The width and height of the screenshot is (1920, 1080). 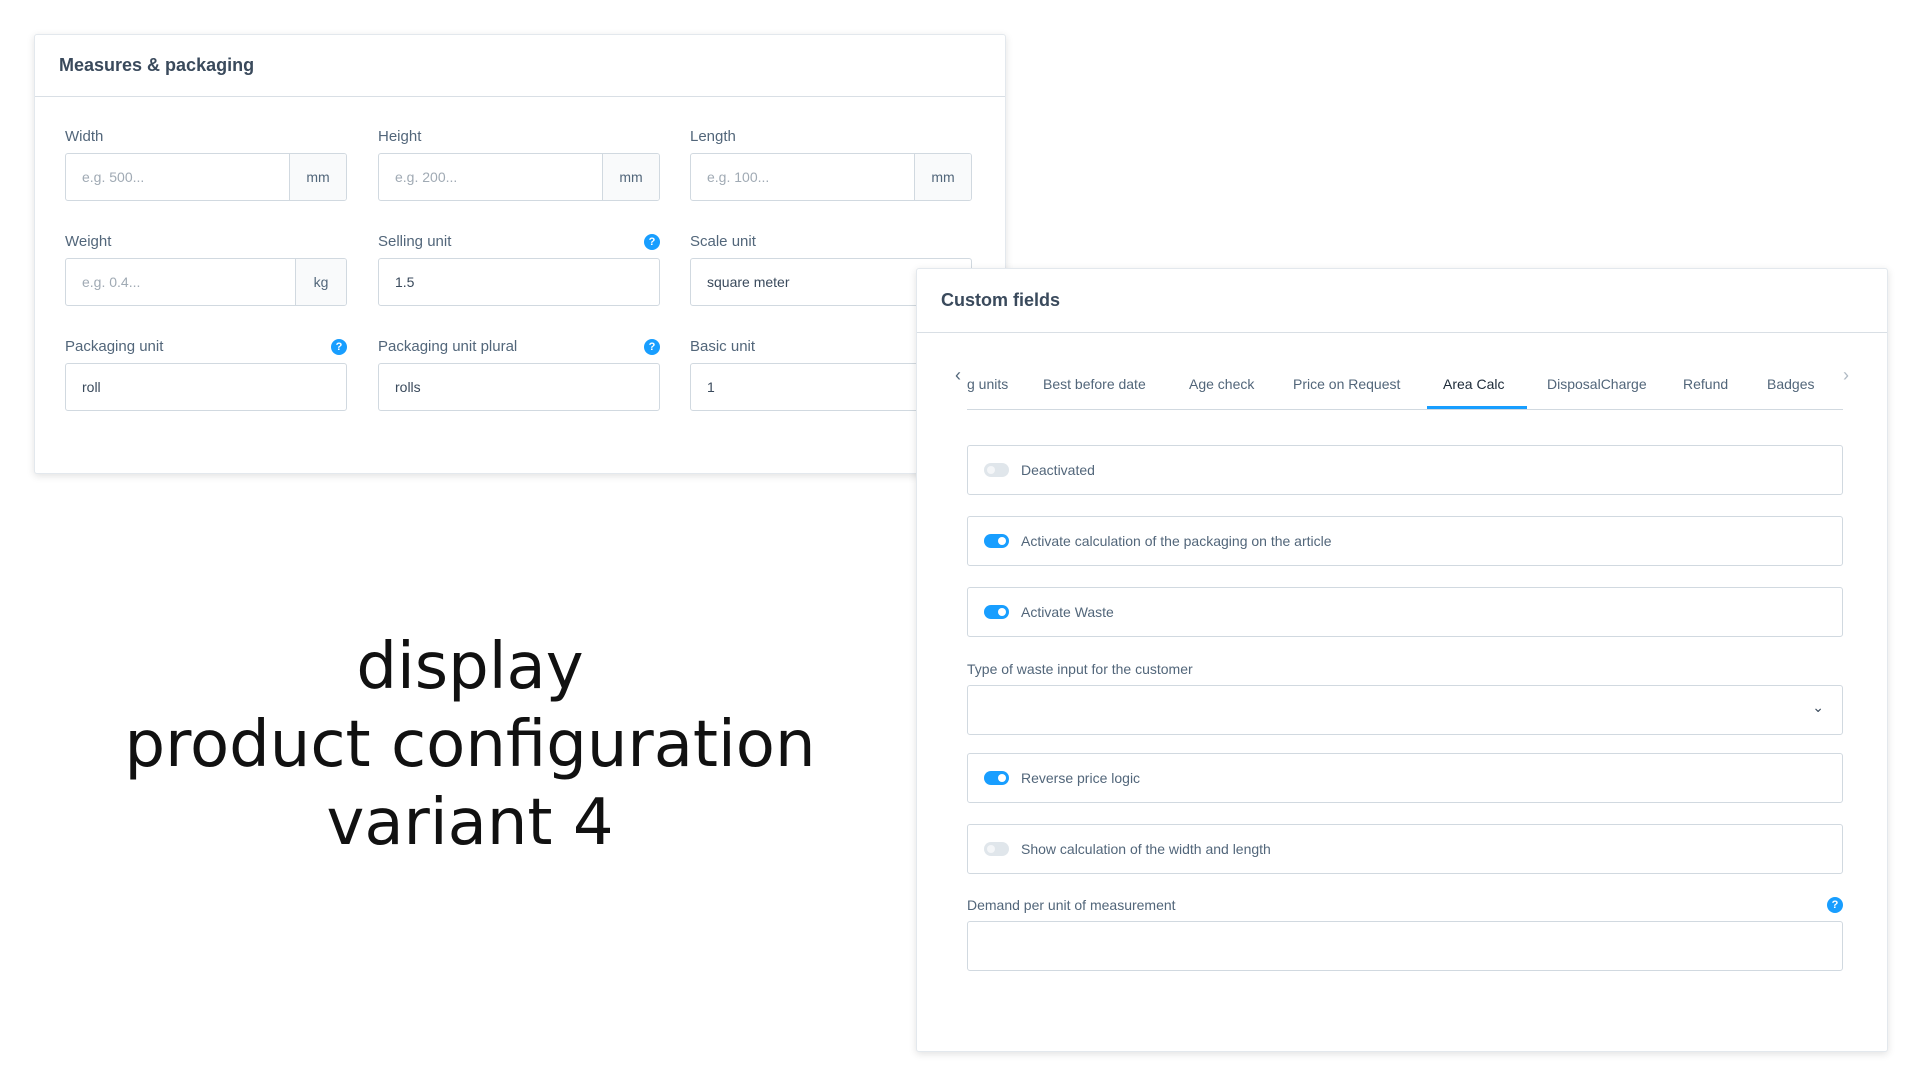 What do you see at coordinates (1405, 946) in the screenshot?
I see `demand-input` at bounding box center [1405, 946].